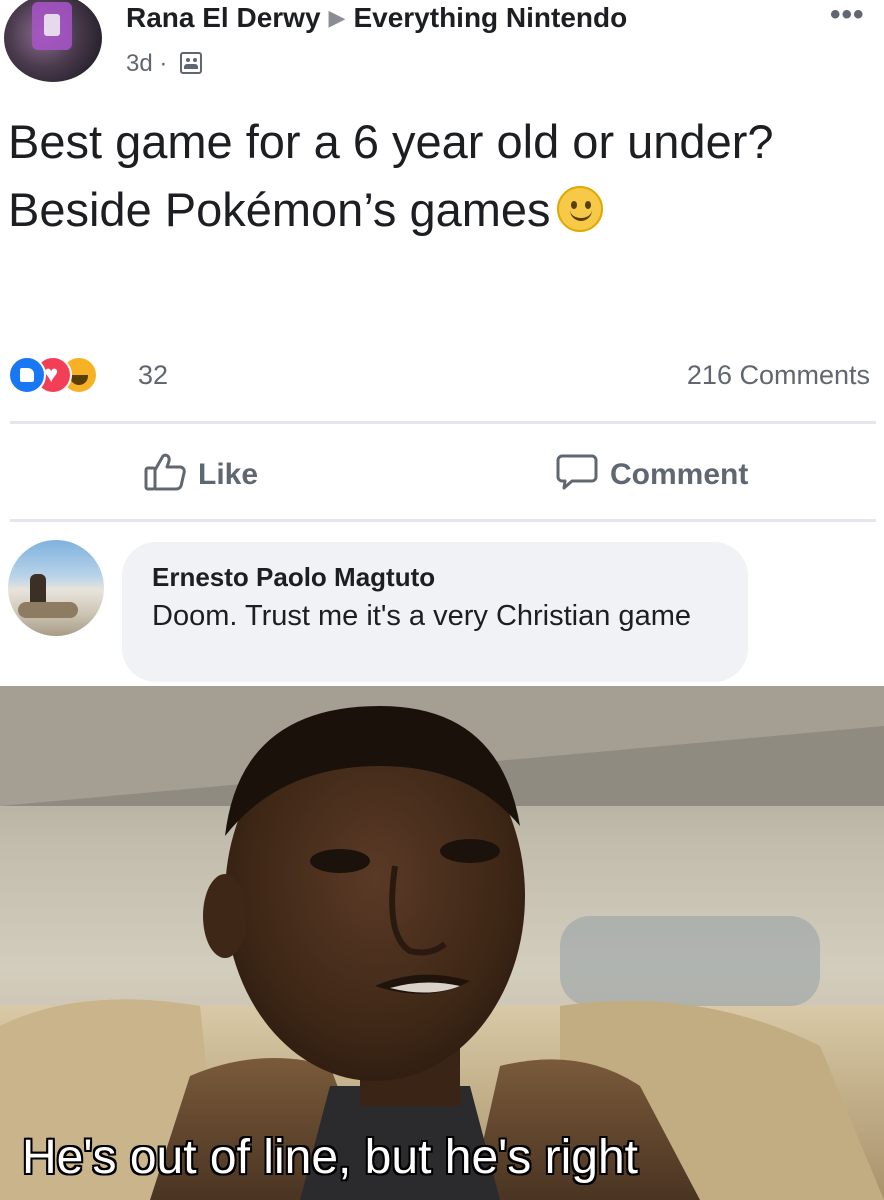  Describe the element at coordinates (577, 472) in the screenshot. I see `comment-bubble-icon` at that location.